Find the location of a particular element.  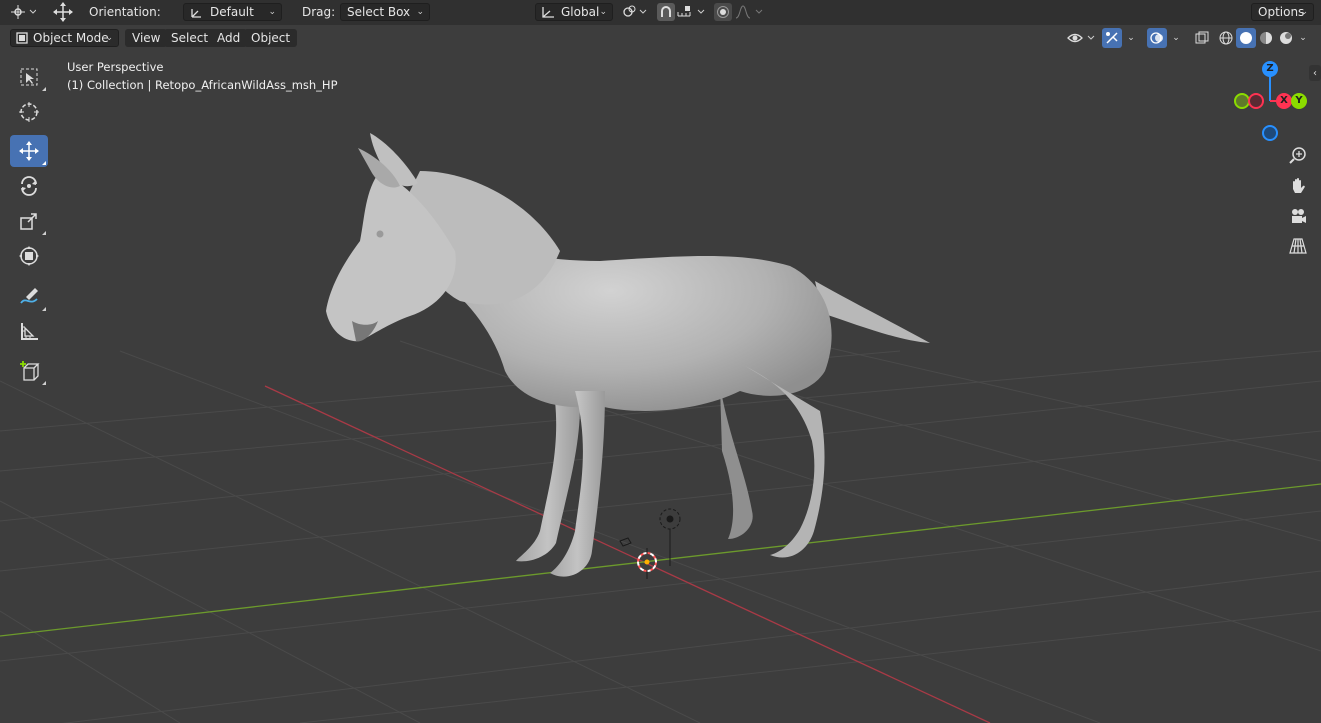

tool-add-cube is located at coordinates (29, 371).